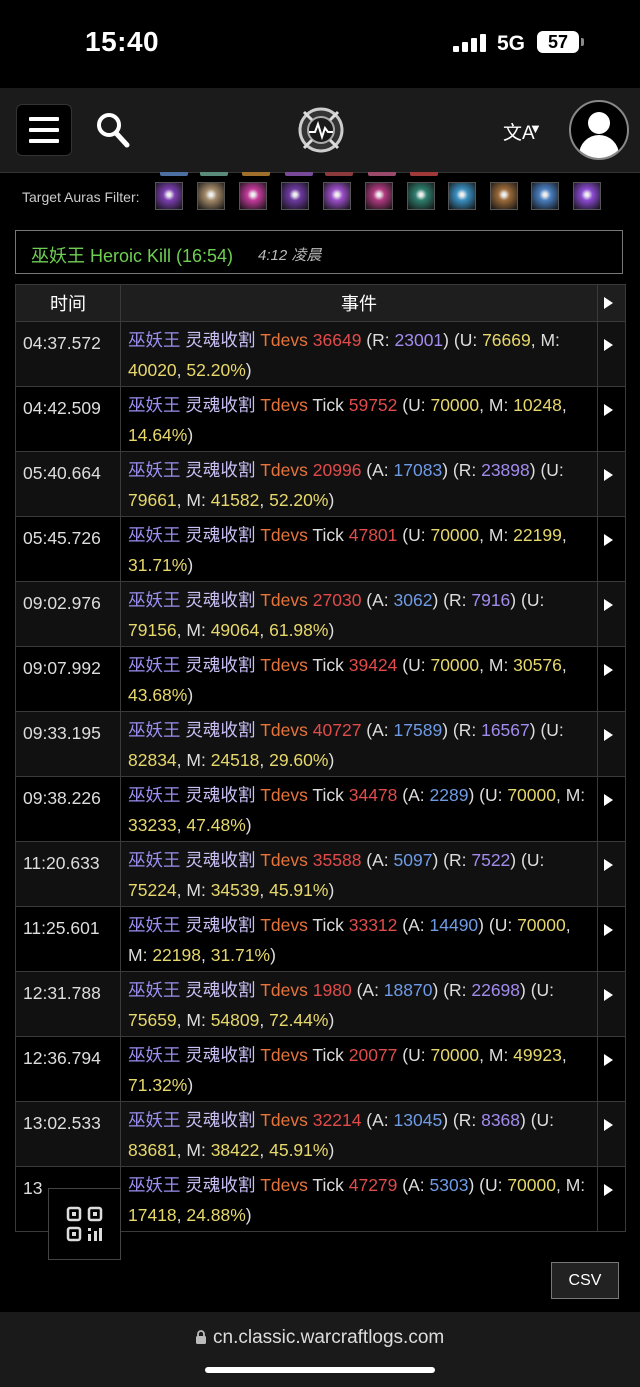 Image resolution: width=640 pixels, height=1387 pixels. What do you see at coordinates (599, 130) in the screenshot?
I see `avatar` at bounding box center [599, 130].